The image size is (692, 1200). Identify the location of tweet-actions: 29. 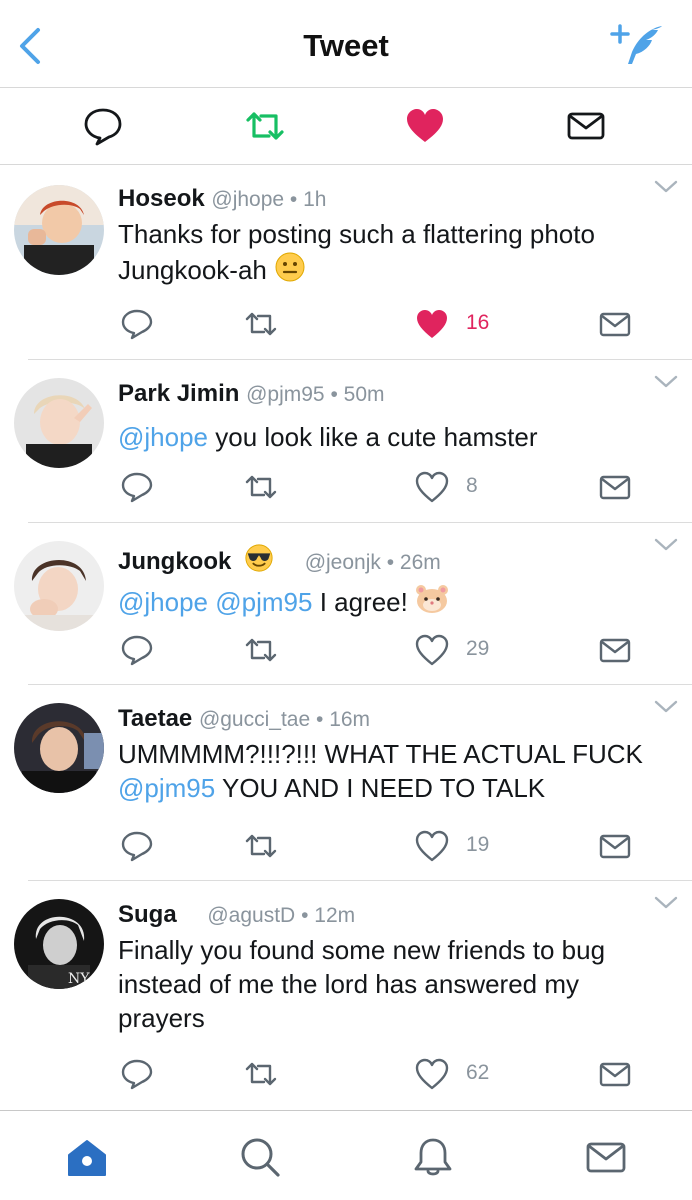
(346, 651).